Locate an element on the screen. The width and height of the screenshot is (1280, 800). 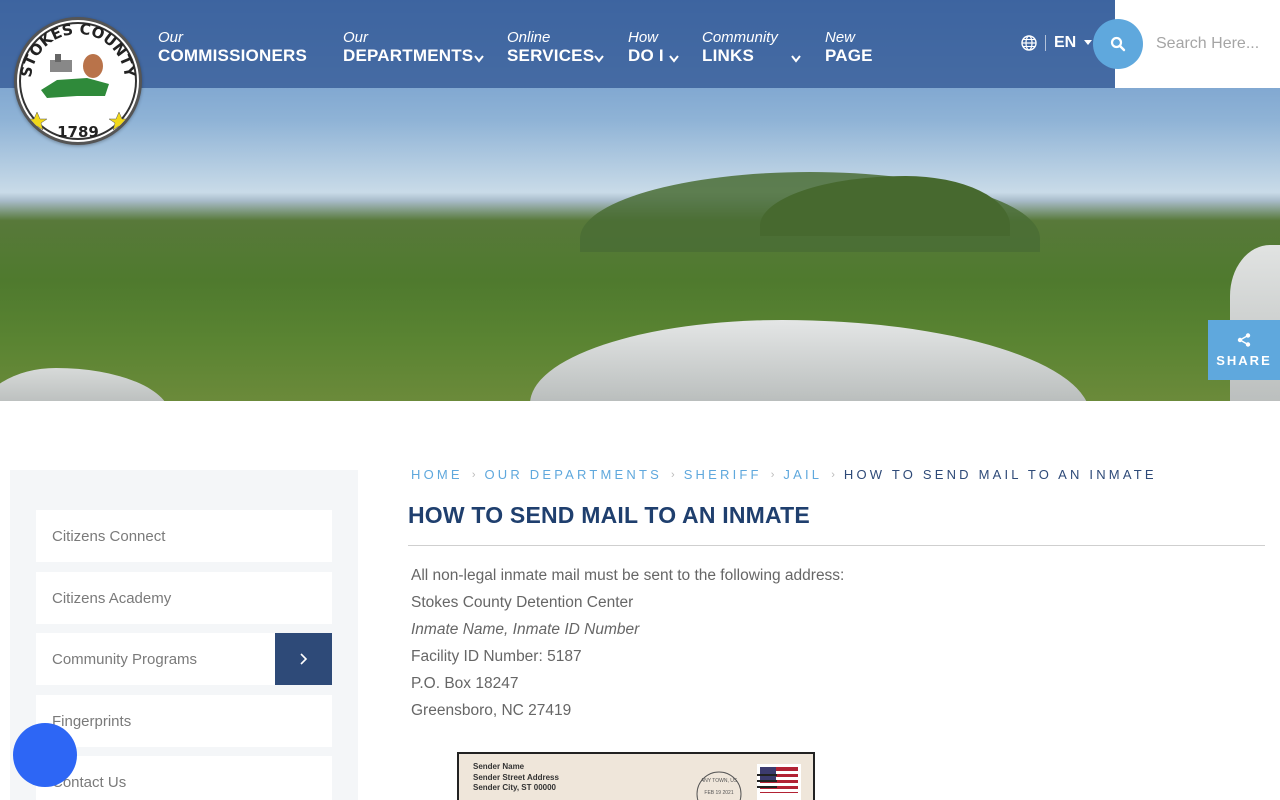
sidebar-item-label: Citizens Academy is located at coordinates (112, 598).